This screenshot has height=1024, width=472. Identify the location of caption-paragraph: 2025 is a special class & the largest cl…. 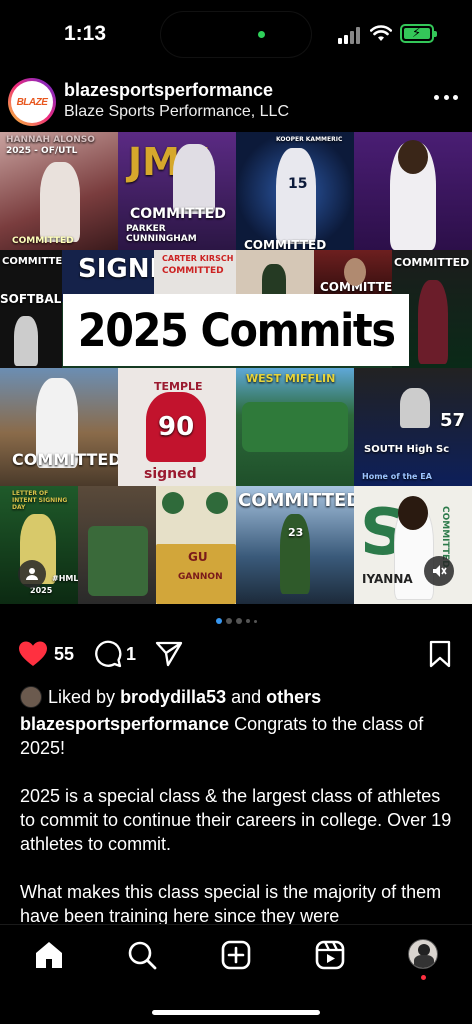
(236, 820).